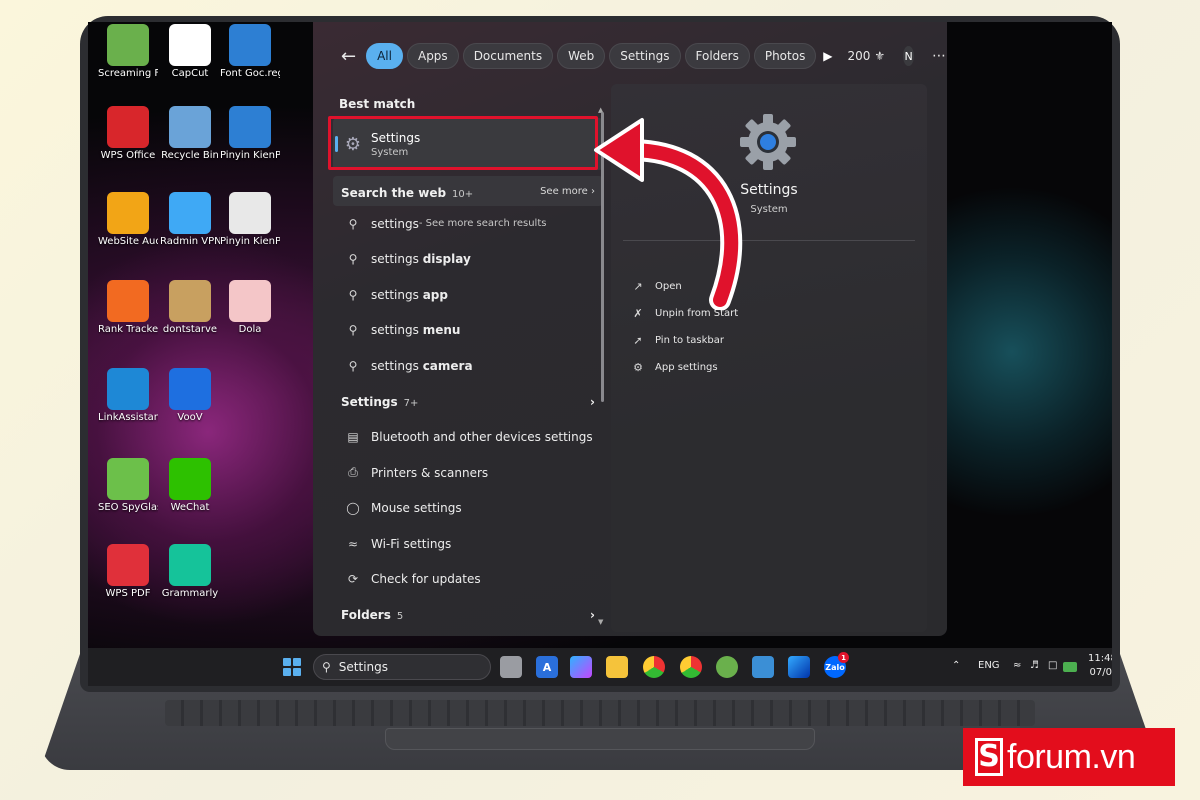 The height and width of the screenshot is (800, 1200). What do you see at coordinates (547, 667) in the screenshot?
I see `app-icon: A` at bounding box center [547, 667].